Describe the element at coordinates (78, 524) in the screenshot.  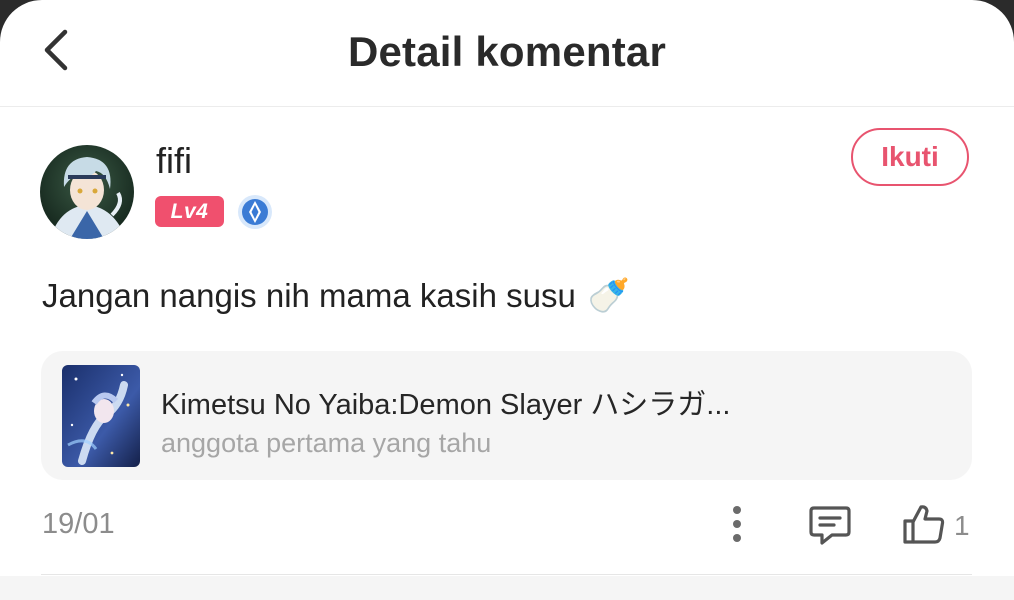
I see `comment-date: 19/01` at that location.